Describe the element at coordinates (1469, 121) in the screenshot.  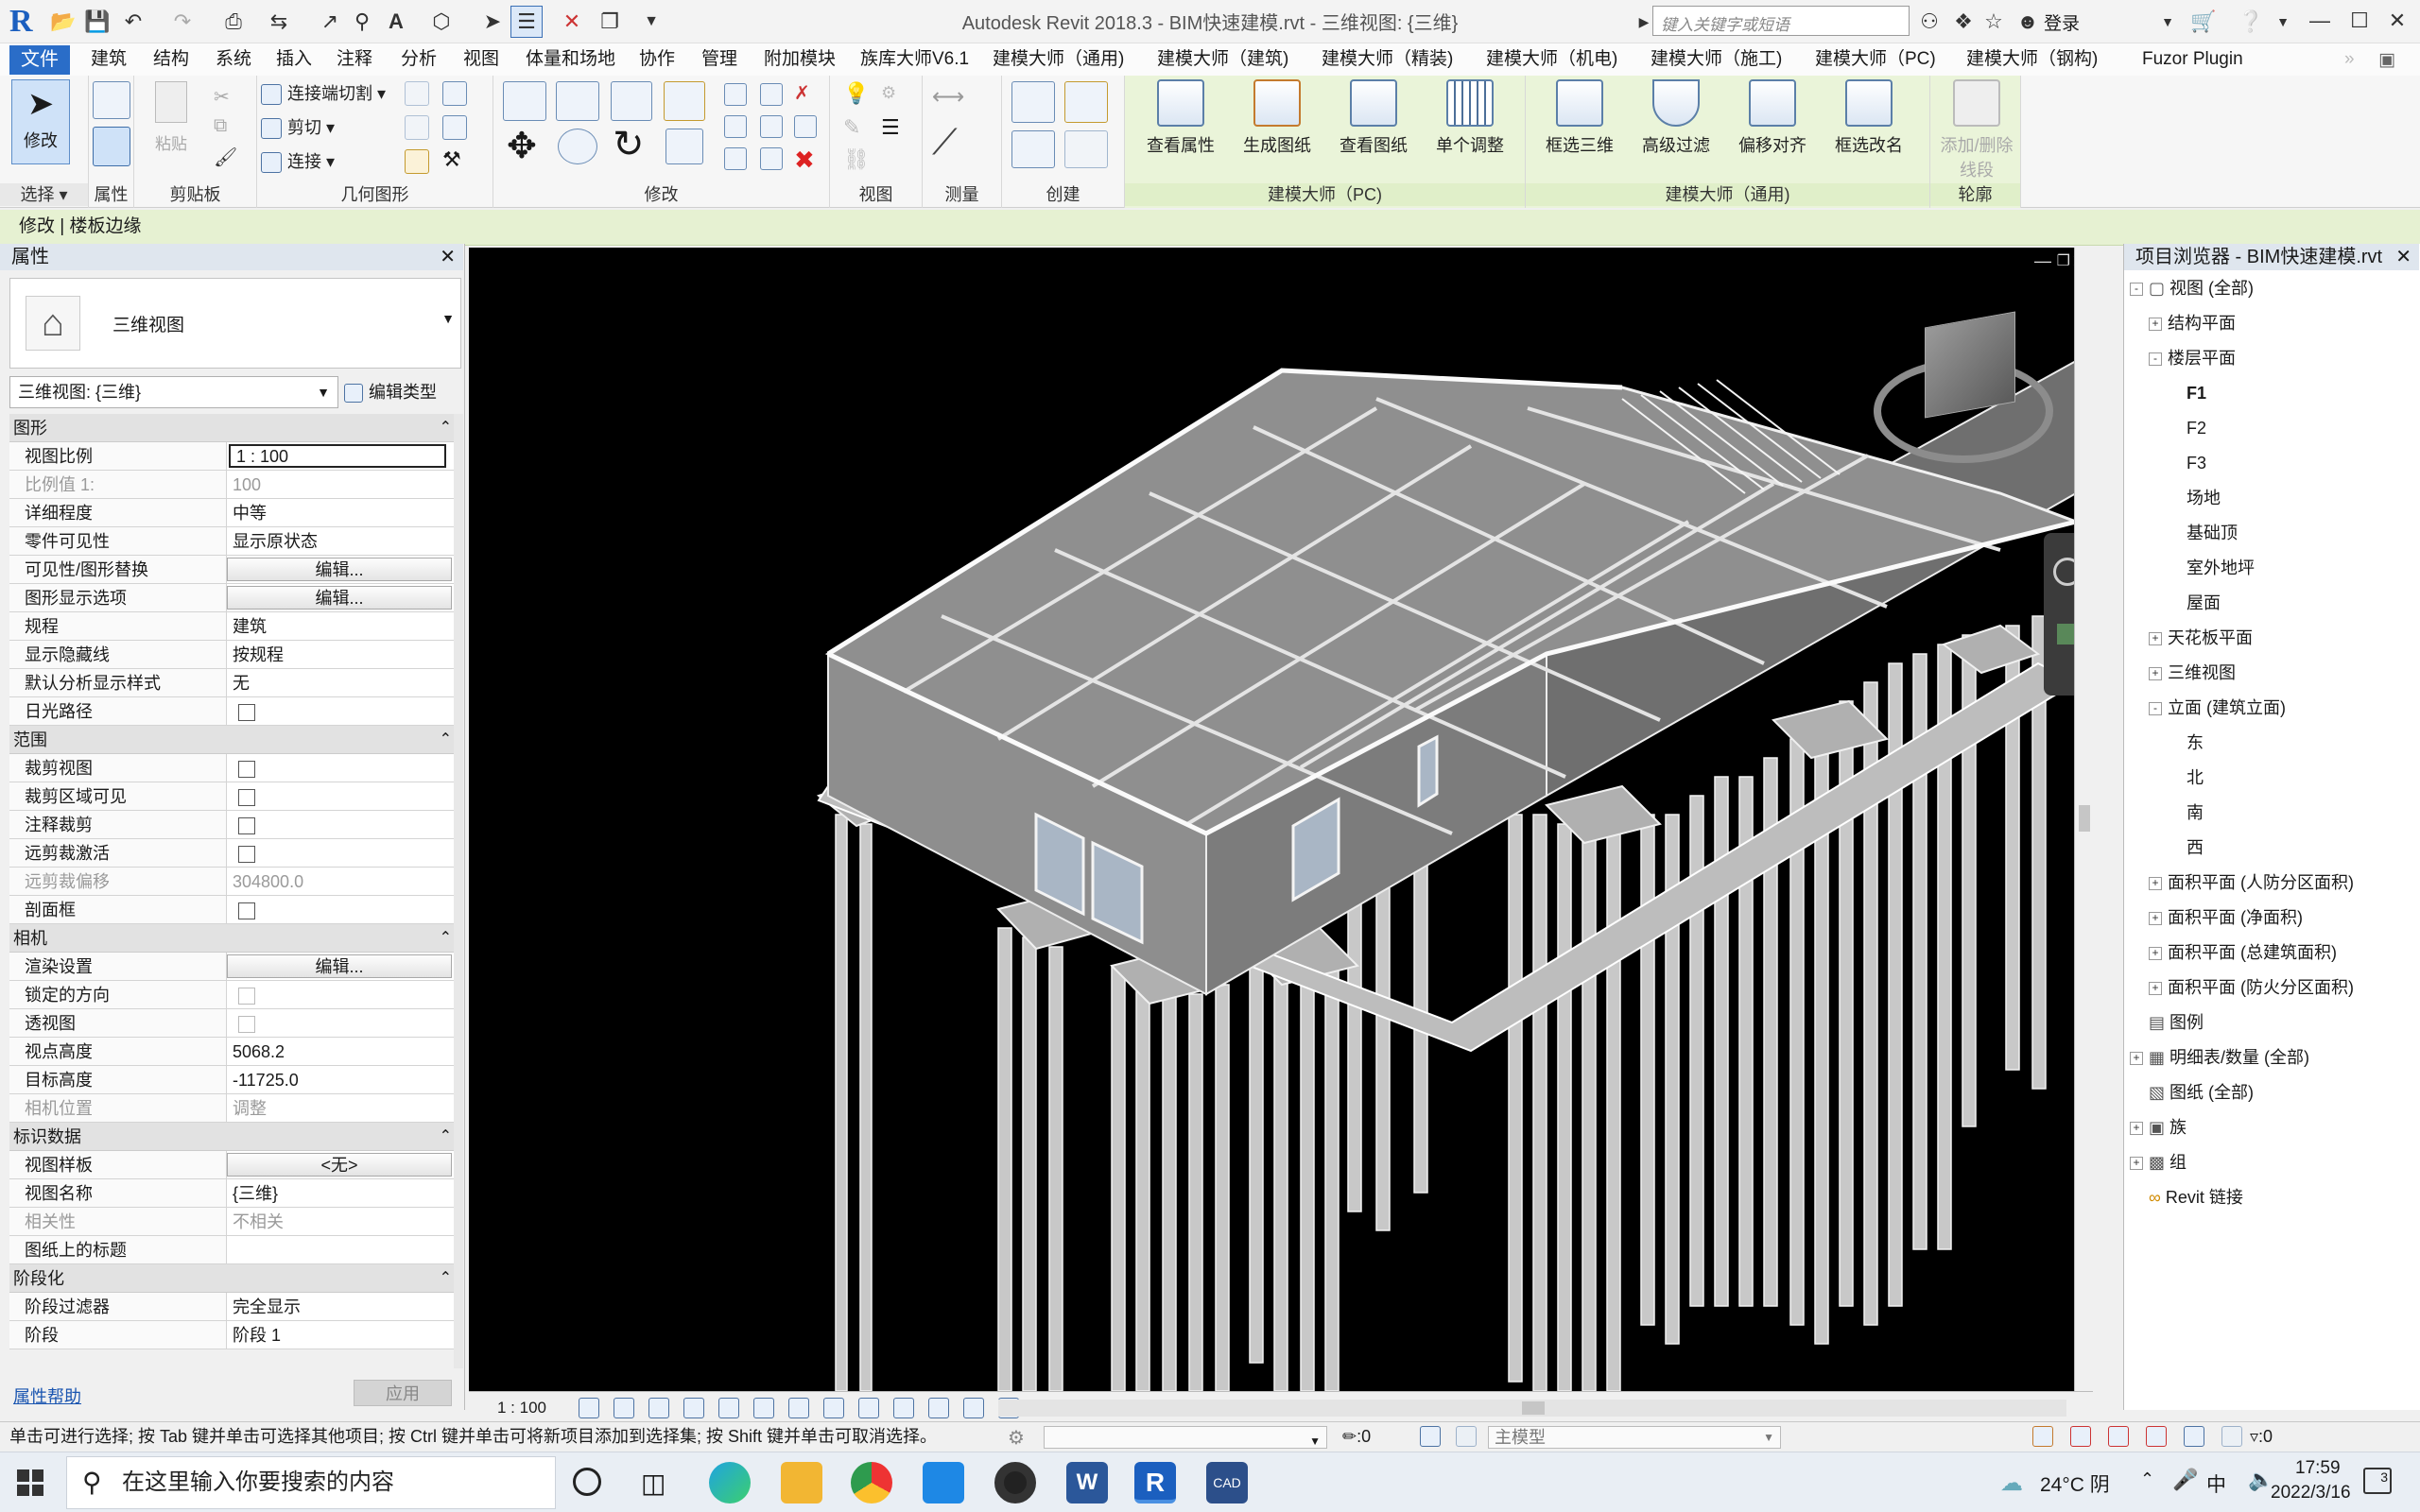
I see `single-adjust-button: 单个调整` at that location.